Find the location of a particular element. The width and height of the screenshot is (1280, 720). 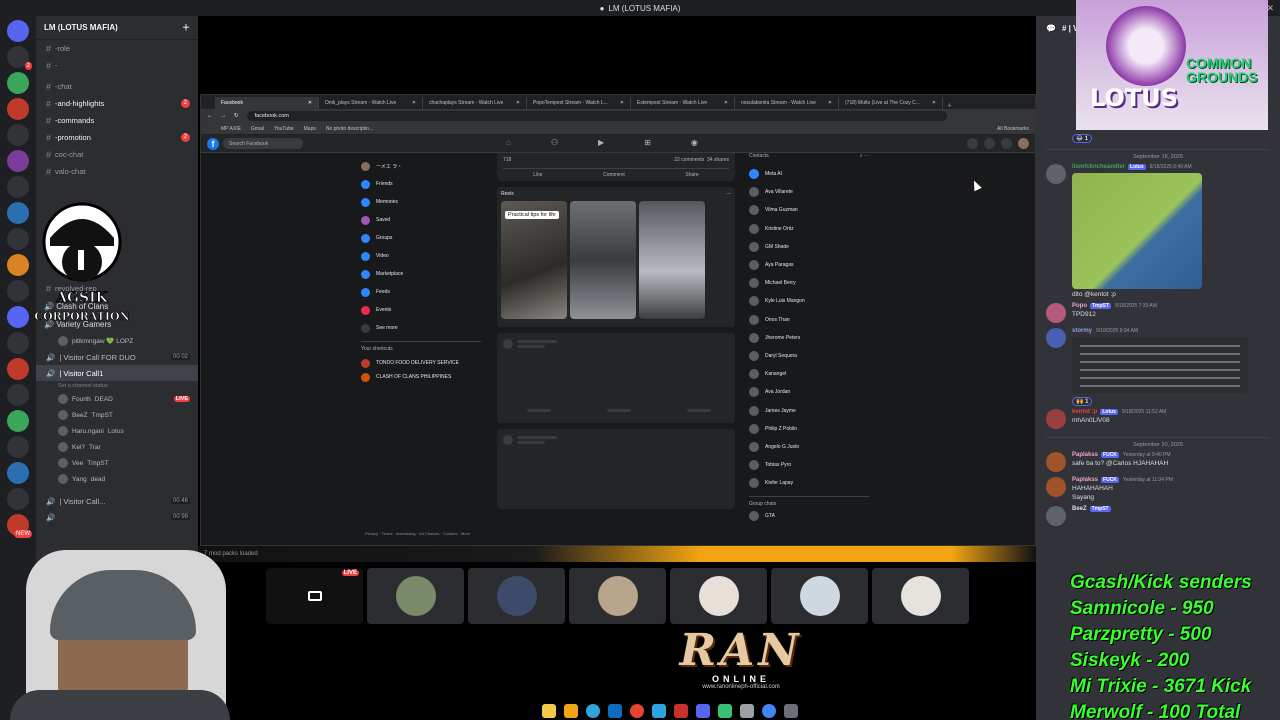

browser-tab: Facebook ✕ is located at coordinates (267, 103).